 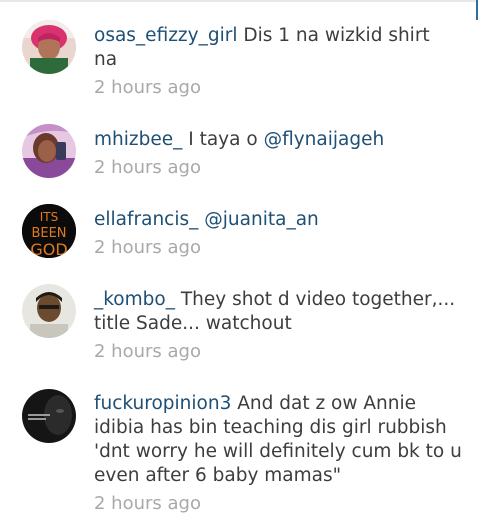 What do you see at coordinates (138, 139) in the screenshot?
I see `username-link: mhizbee_` at bounding box center [138, 139].